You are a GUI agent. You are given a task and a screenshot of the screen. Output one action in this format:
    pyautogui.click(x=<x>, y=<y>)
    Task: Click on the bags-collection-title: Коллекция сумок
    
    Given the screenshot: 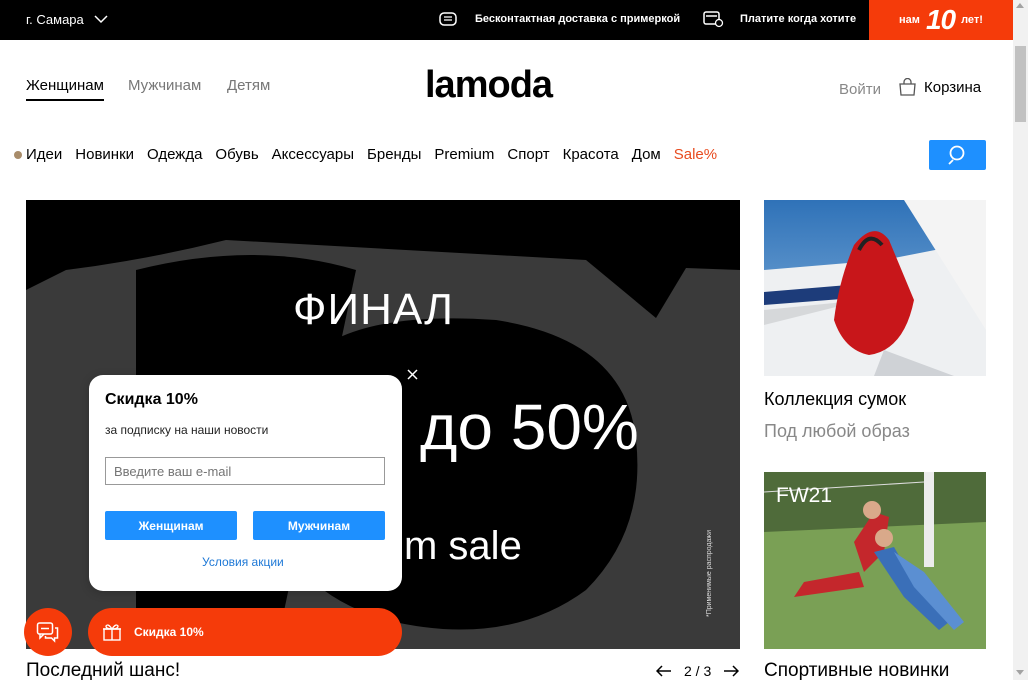 What is the action you would take?
    pyautogui.click(x=835, y=399)
    